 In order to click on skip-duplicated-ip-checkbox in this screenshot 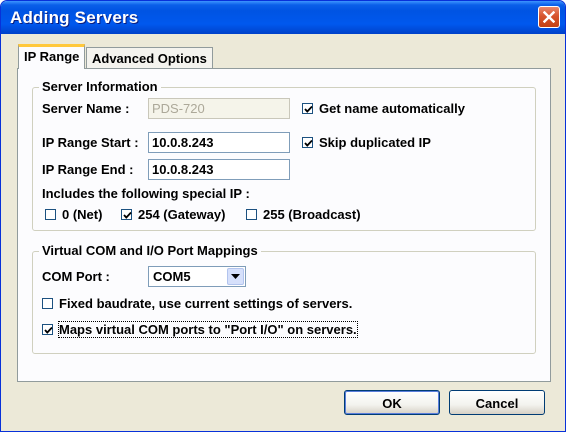, I will do `click(307, 142)`.